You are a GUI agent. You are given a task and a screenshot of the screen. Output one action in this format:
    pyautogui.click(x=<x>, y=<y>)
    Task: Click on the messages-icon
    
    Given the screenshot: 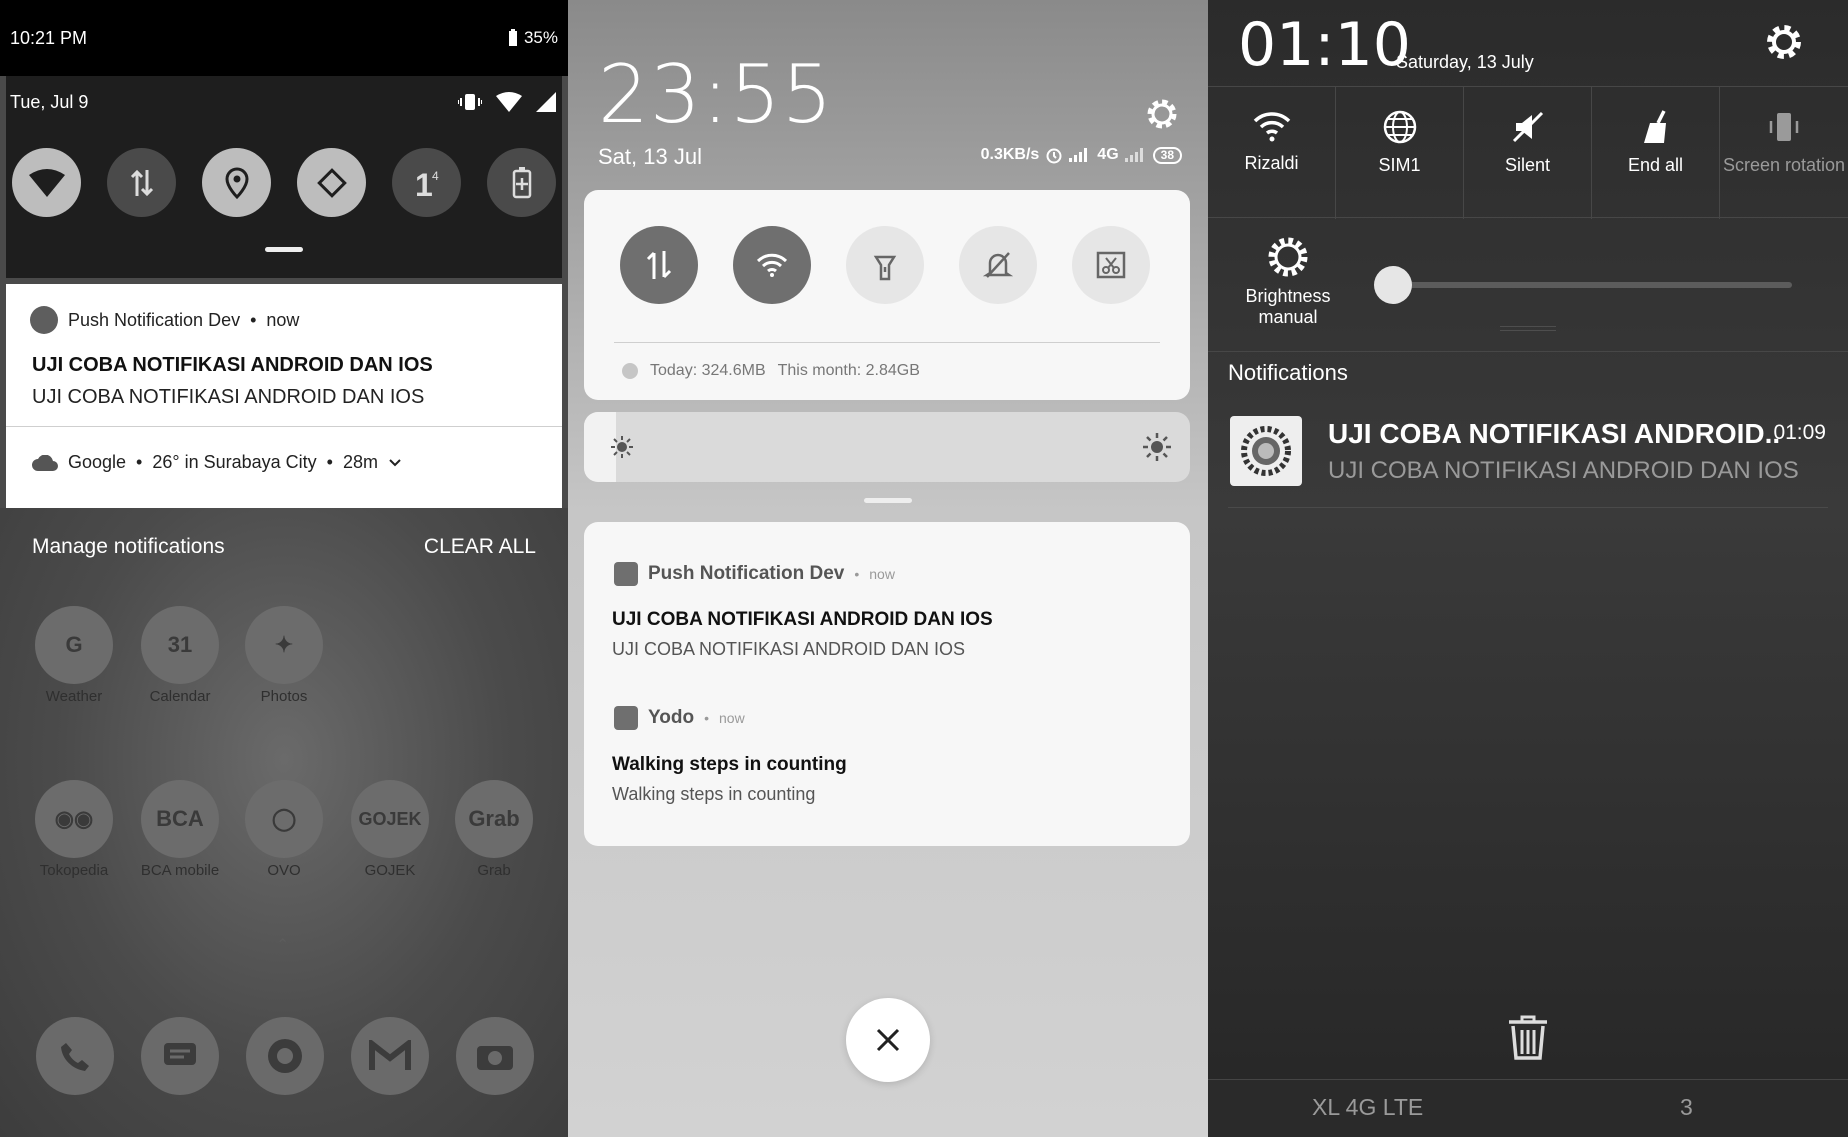 What is the action you would take?
    pyautogui.click(x=180, y=1056)
    